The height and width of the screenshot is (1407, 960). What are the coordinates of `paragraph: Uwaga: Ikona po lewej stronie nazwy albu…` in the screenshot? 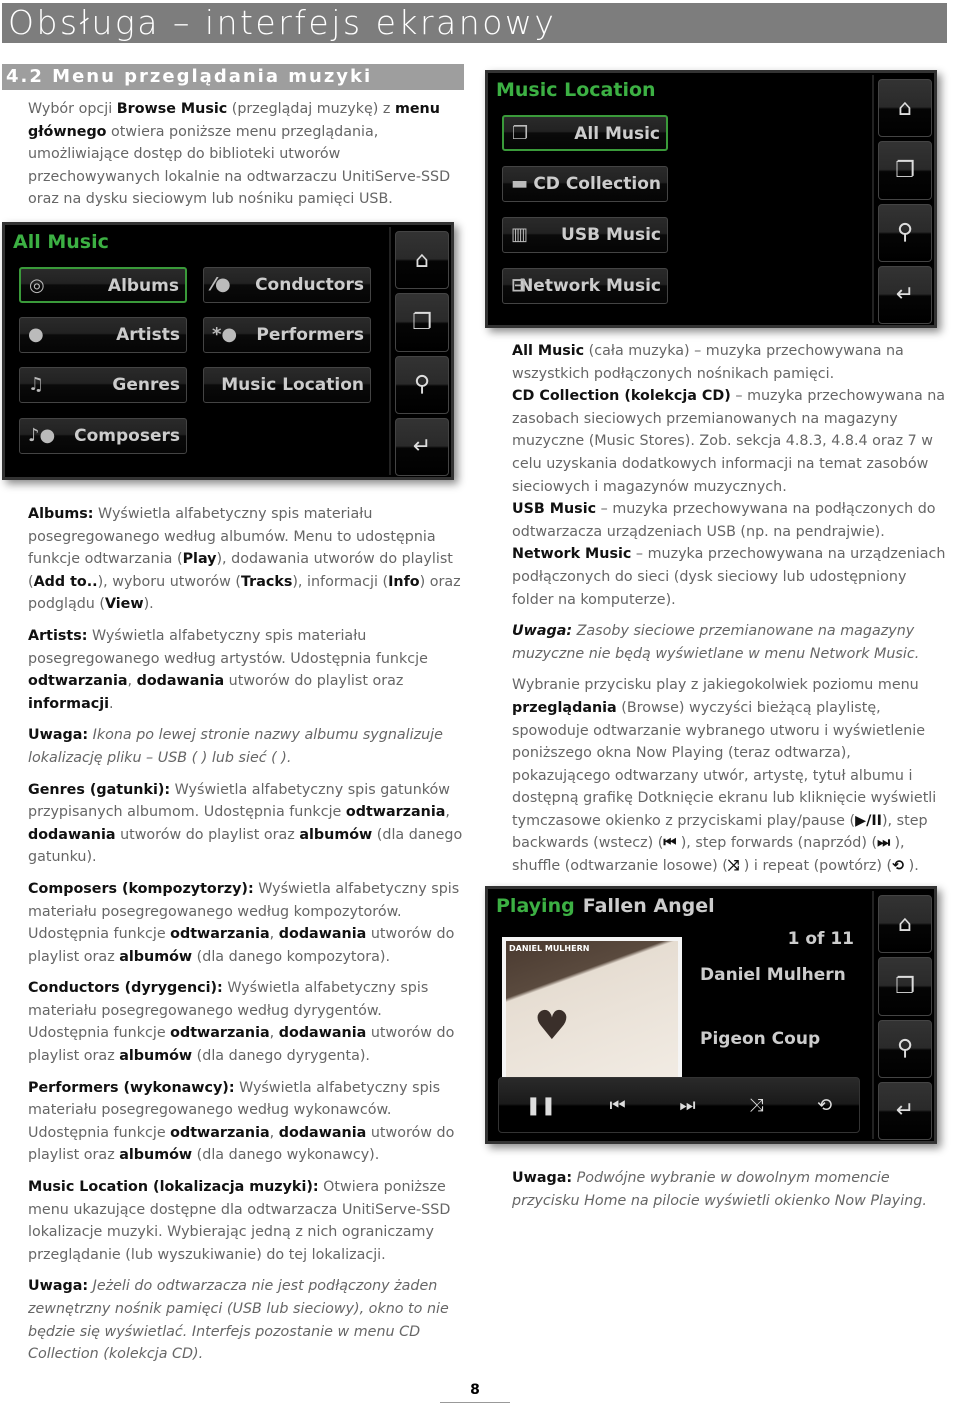 It's located at (246, 746).